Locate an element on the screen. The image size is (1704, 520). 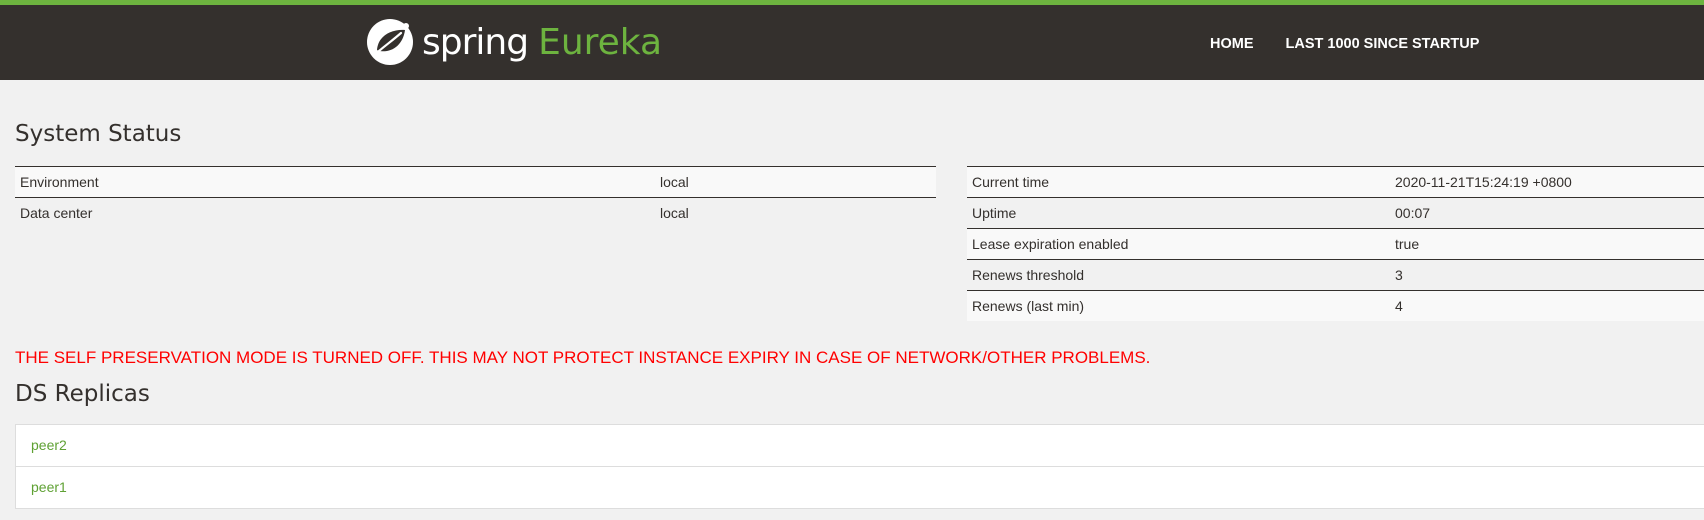
replica-link-peer2: peer2 is located at coordinates (49, 445).